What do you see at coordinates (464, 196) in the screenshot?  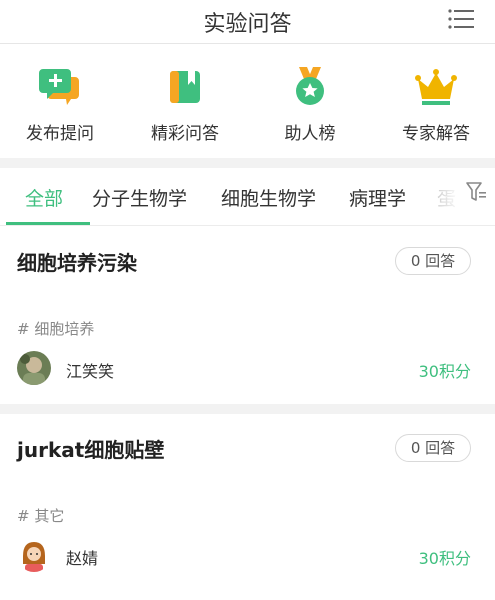 I see `filter-area` at bounding box center [464, 196].